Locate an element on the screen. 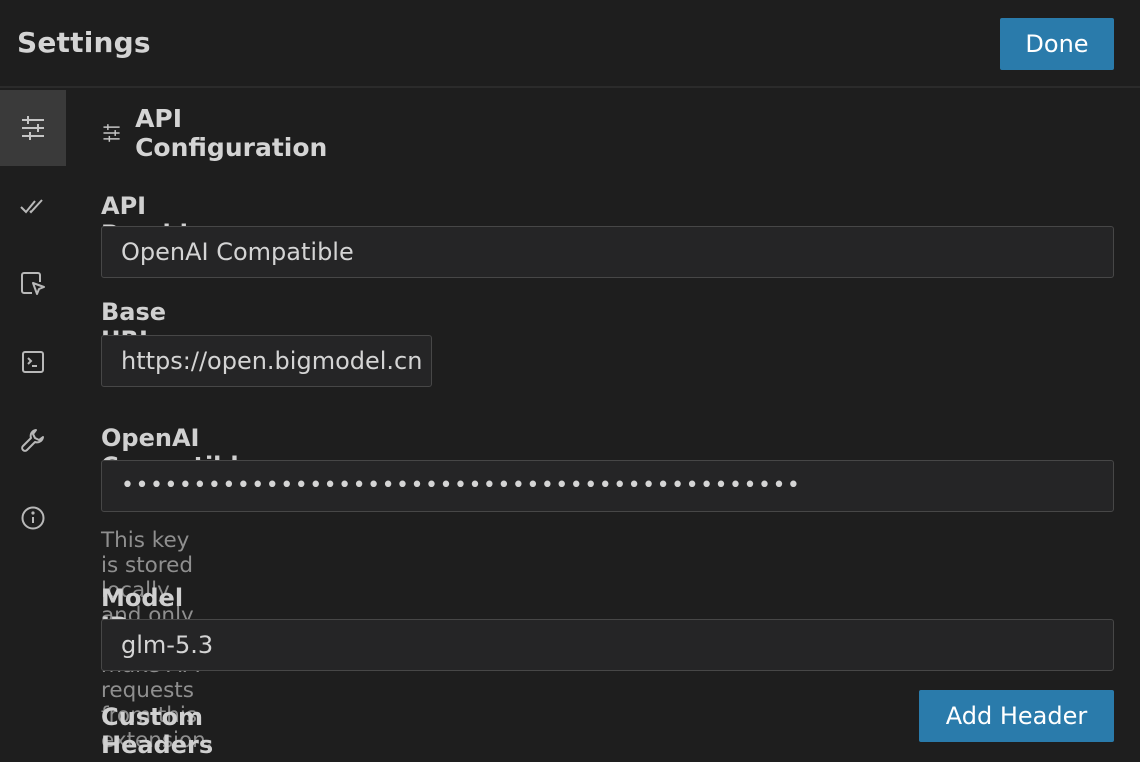  page-title: Settings is located at coordinates (84, 42).